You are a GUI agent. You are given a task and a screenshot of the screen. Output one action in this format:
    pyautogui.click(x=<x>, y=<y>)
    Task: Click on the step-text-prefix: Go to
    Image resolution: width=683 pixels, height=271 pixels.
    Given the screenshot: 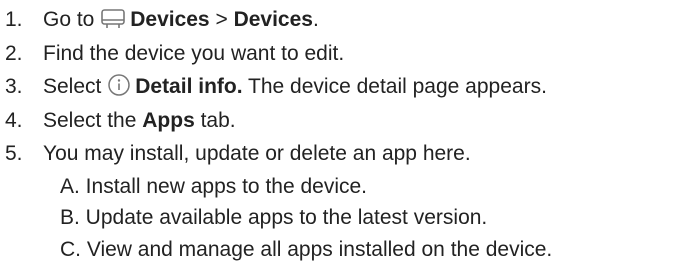 What is the action you would take?
    pyautogui.click(x=69, y=19)
    